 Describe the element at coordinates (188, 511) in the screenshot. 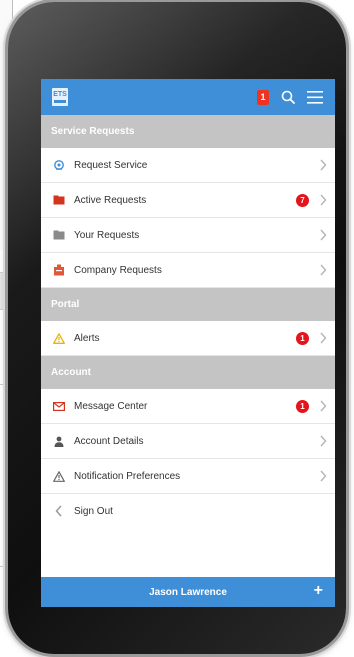

I see `menu-item-sign-out: Sign Out` at that location.